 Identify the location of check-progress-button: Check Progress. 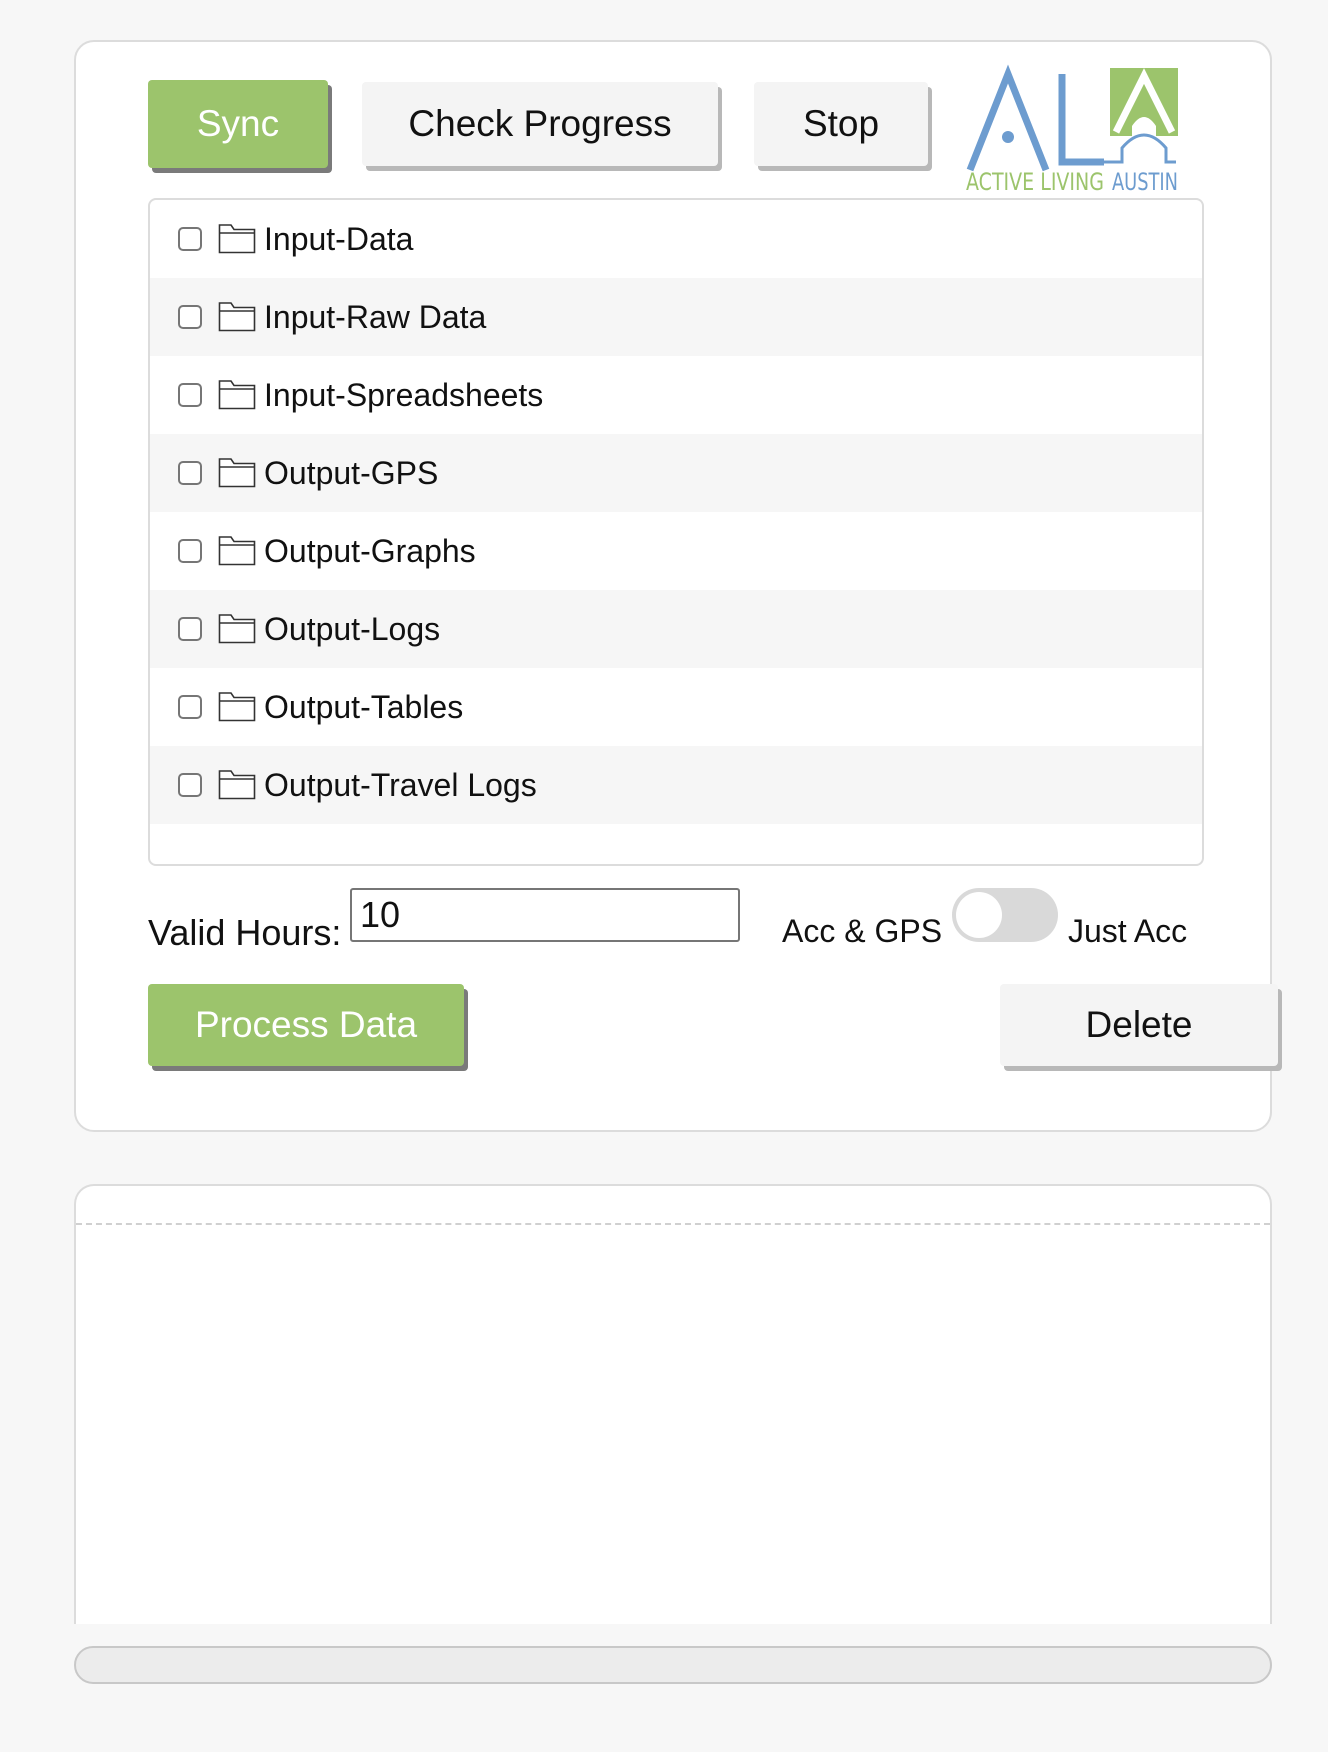
(540, 124).